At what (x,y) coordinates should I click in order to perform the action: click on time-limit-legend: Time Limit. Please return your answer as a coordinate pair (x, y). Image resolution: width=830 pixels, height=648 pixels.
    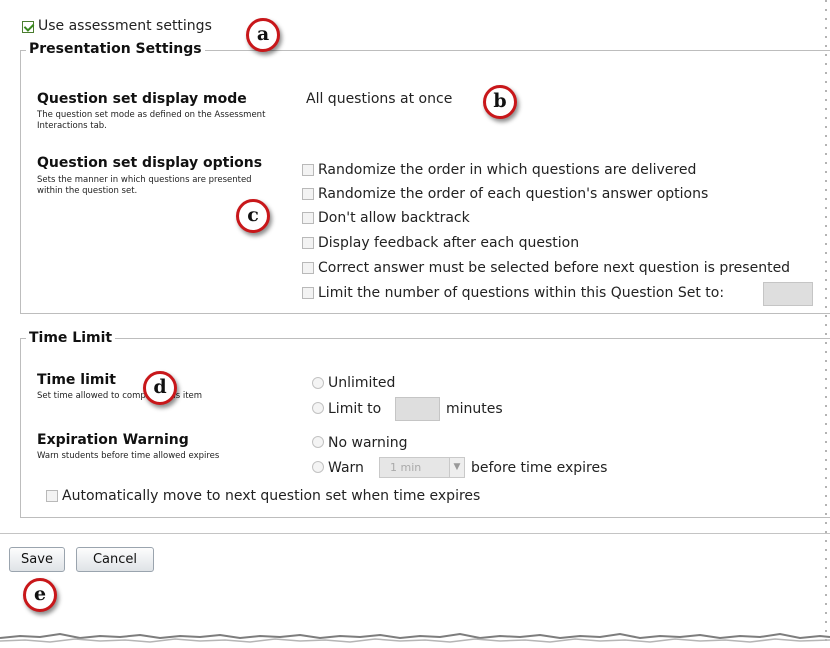
    Looking at the image, I should click on (71, 338).